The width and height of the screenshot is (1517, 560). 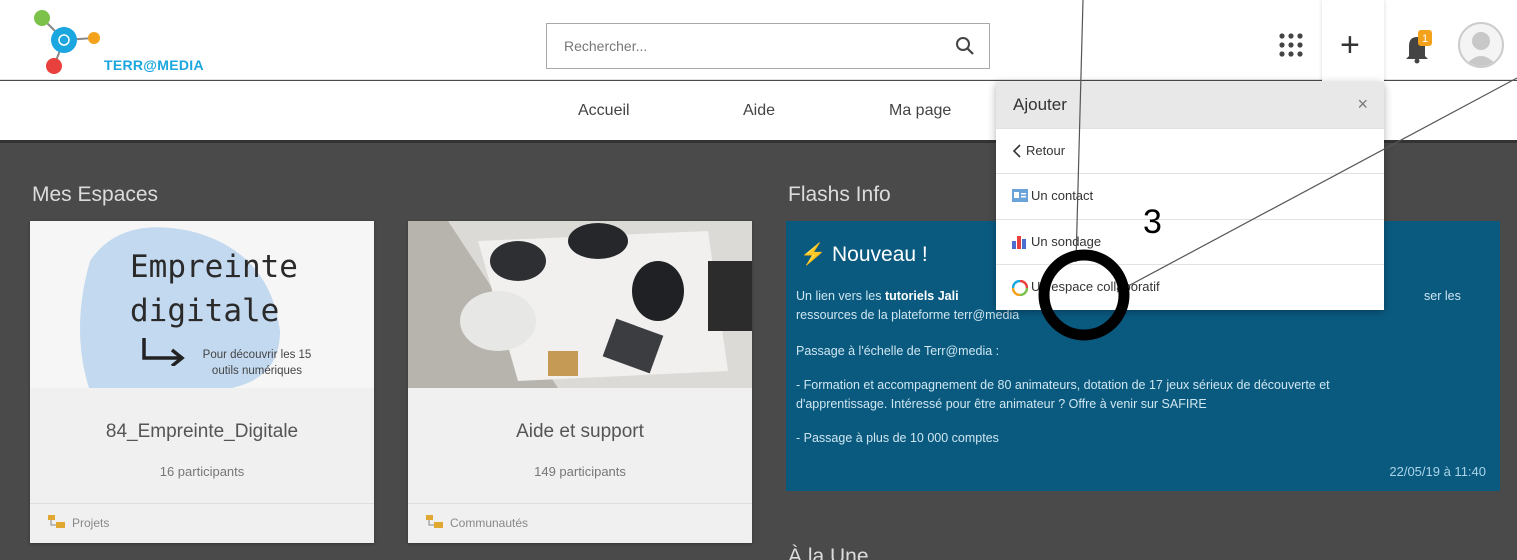 I want to click on notification-count: 1, so click(x=1425, y=39).